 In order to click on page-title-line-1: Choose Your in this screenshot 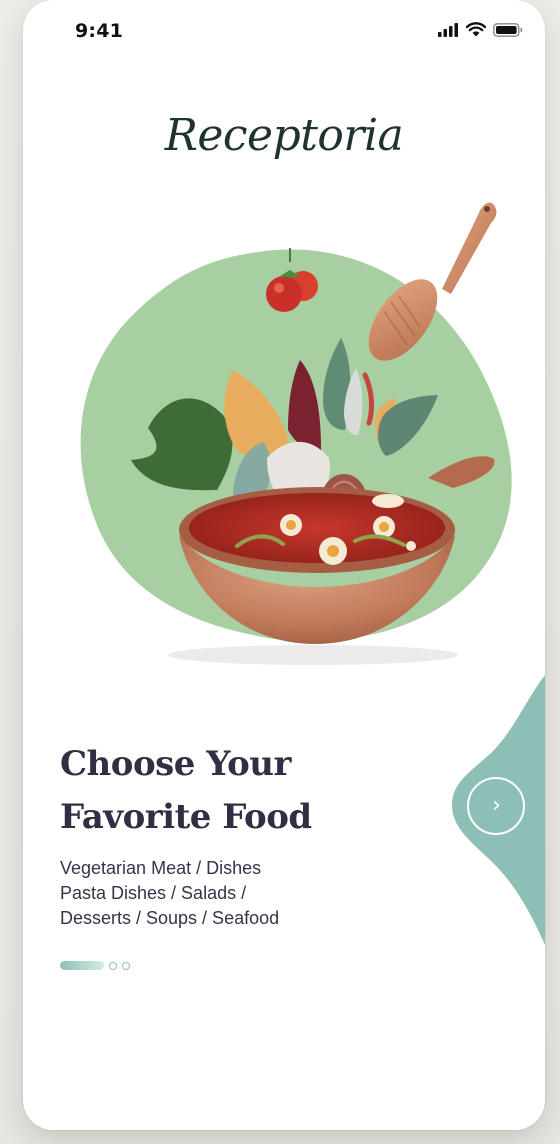, I will do `click(175, 764)`.